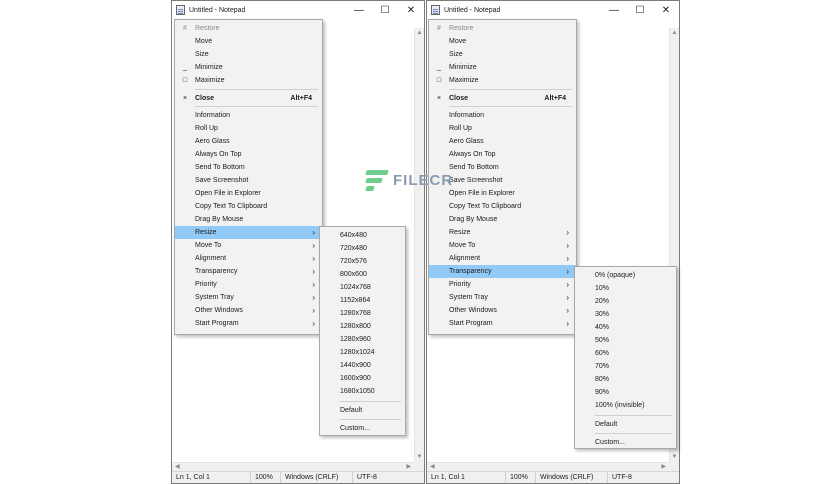  I want to click on menu-item-label: Copy Text To Clipboard, so click(231, 206).